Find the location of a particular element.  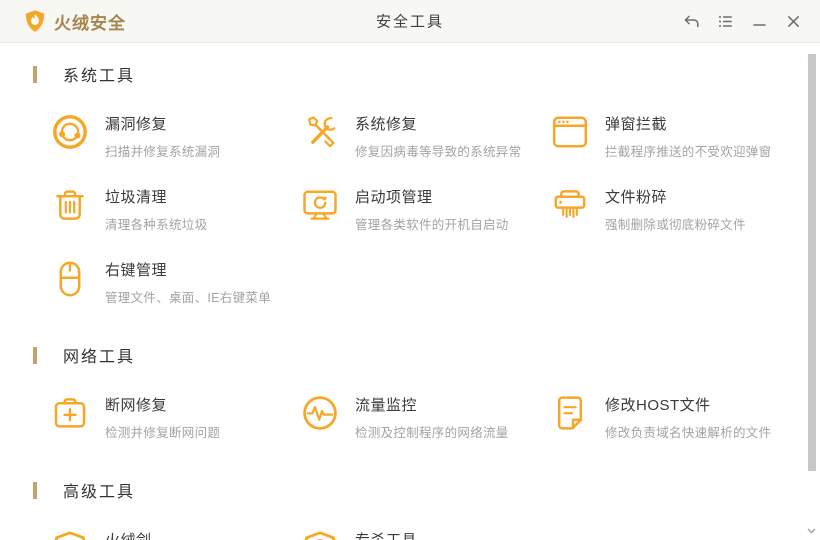

titlebar: 火绒安全 安全工具 is located at coordinates (410, 21).